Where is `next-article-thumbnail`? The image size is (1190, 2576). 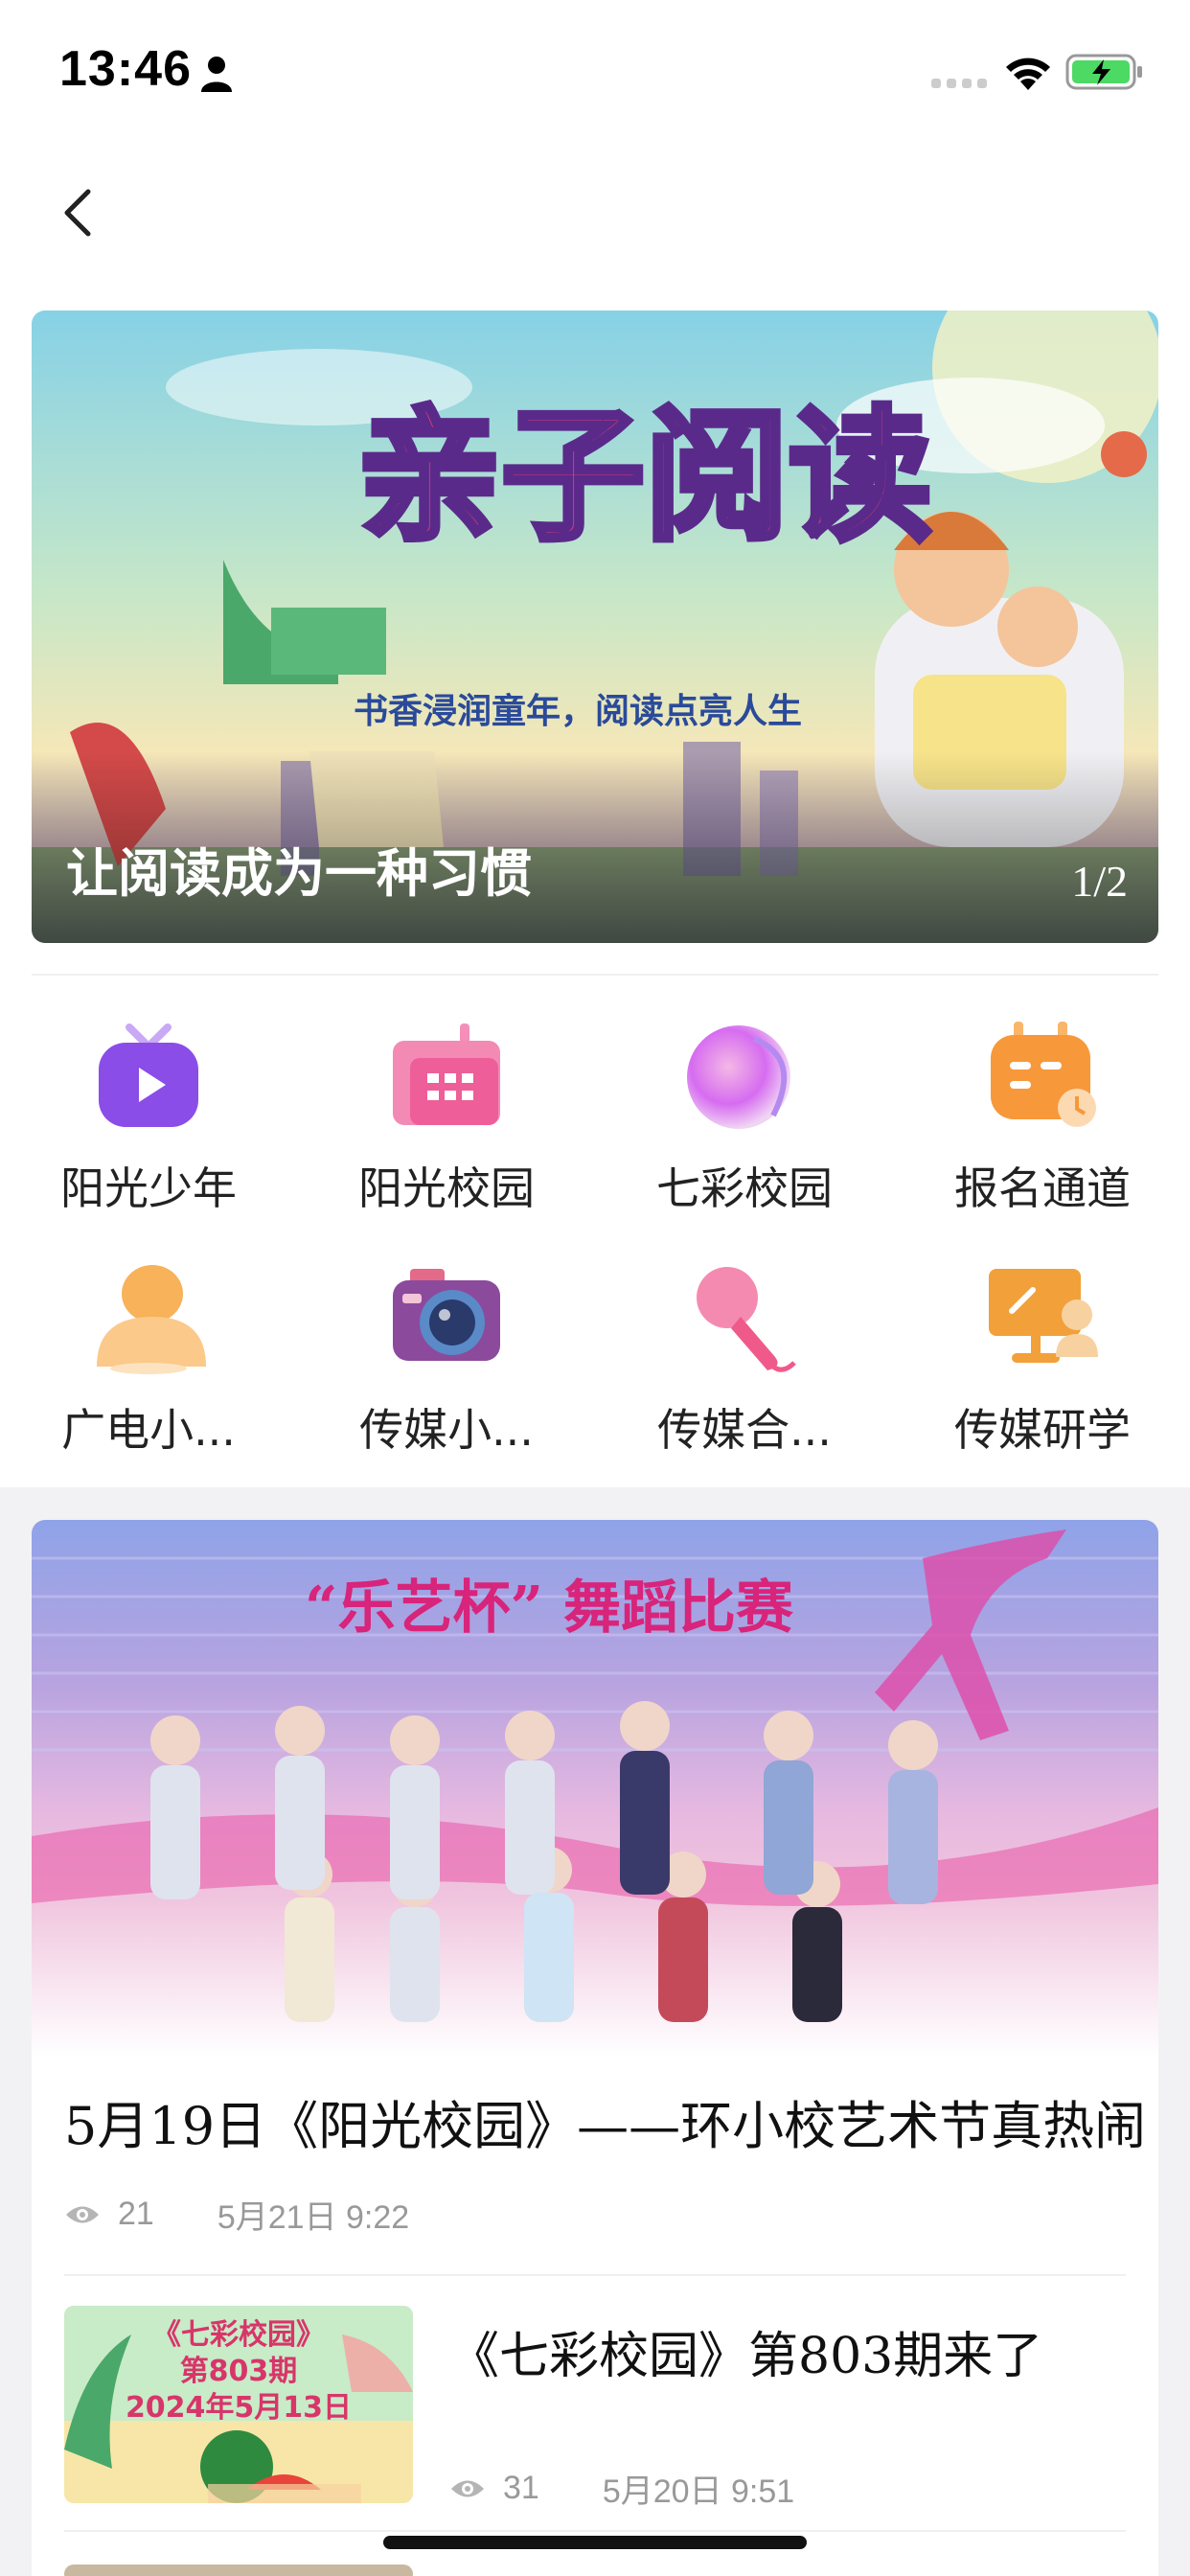 next-article-thumbnail is located at coordinates (238, 2570).